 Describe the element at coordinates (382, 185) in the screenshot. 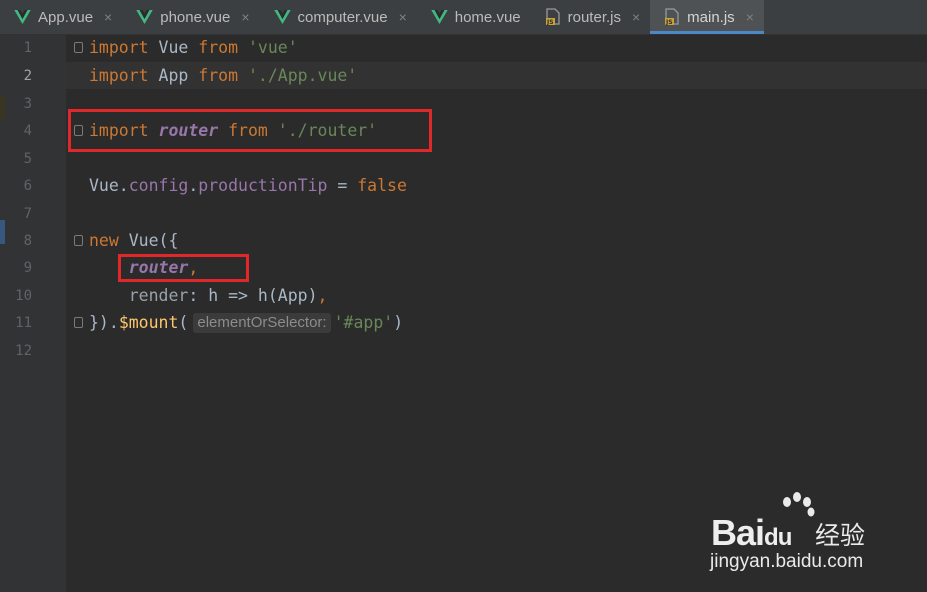

I see `keyword: false` at that location.